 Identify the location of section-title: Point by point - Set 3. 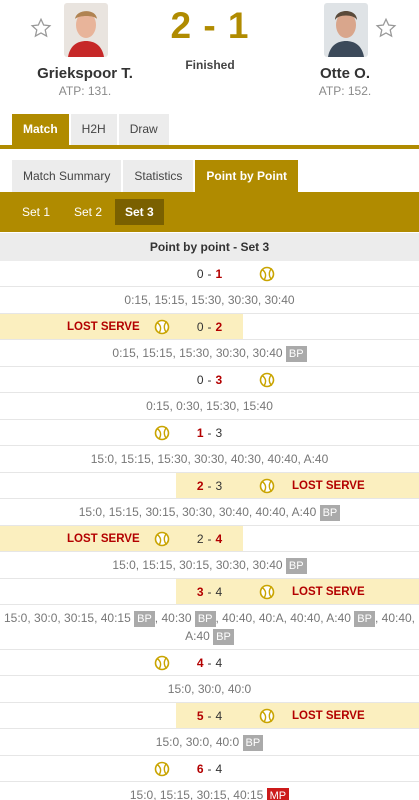
(209, 247).